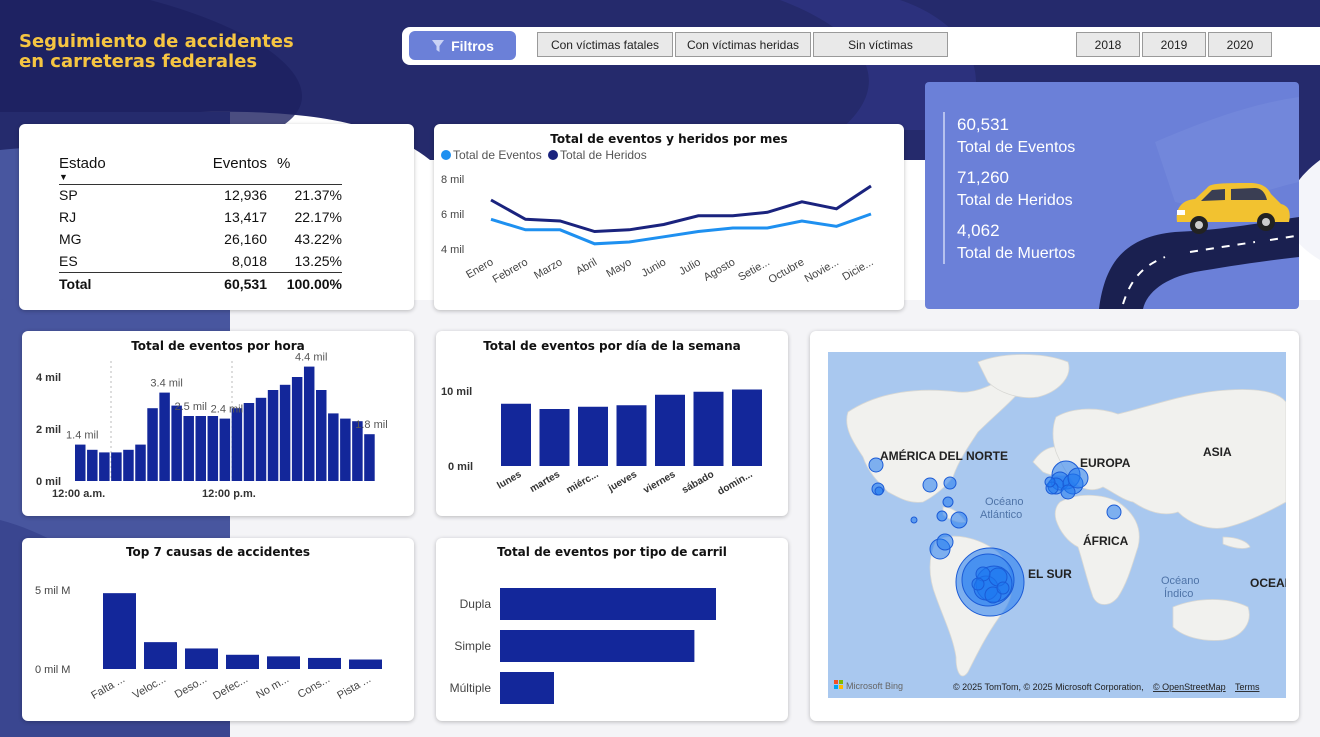  Describe the element at coordinates (138, 61) in the screenshot. I see `title-line-2: en carreteras federales` at that location.